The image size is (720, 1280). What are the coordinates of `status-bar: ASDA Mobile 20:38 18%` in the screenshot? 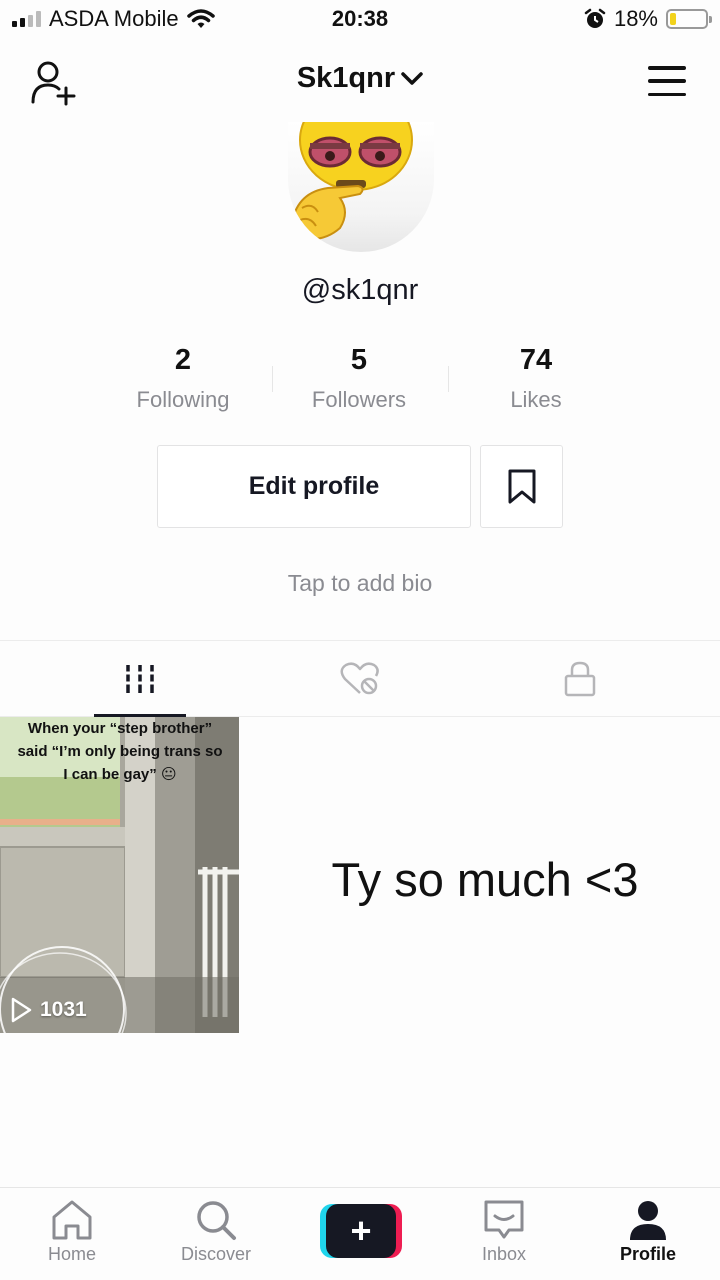 It's located at (360, 20).